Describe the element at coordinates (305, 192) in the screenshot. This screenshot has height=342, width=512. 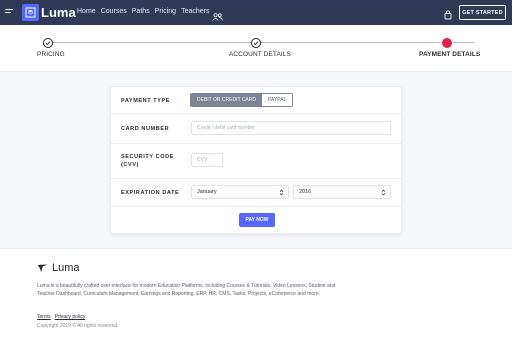
I see `expiration-year-value: 2016` at that location.